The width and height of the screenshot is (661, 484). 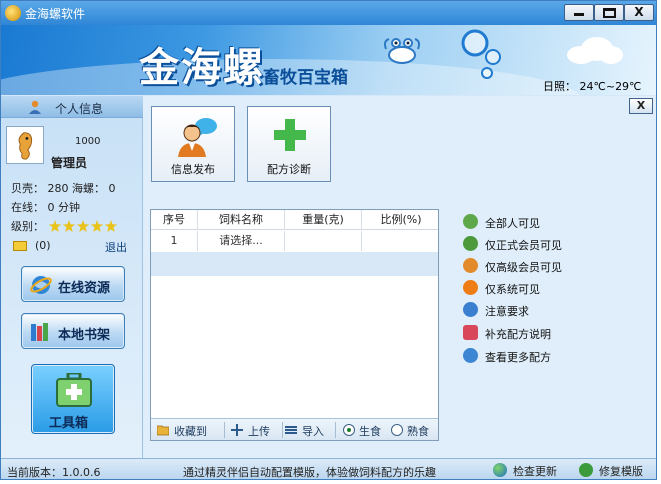 What do you see at coordinates (35, 107) in the screenshot?
I see `user-icon` at bounding box center [35, 107].